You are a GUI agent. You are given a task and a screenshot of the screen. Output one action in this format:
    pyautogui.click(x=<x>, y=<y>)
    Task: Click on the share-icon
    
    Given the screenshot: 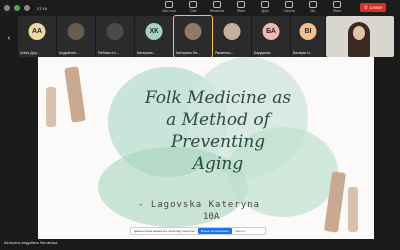 What is the action you would take?
    pyautogui.click(x=241, y=4)
    